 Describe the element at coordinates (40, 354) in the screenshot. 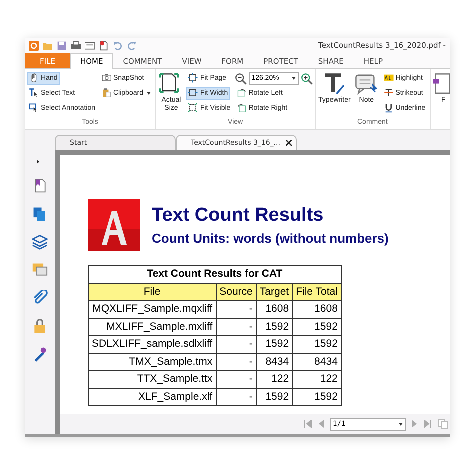

I see `signature-icon` at that location.